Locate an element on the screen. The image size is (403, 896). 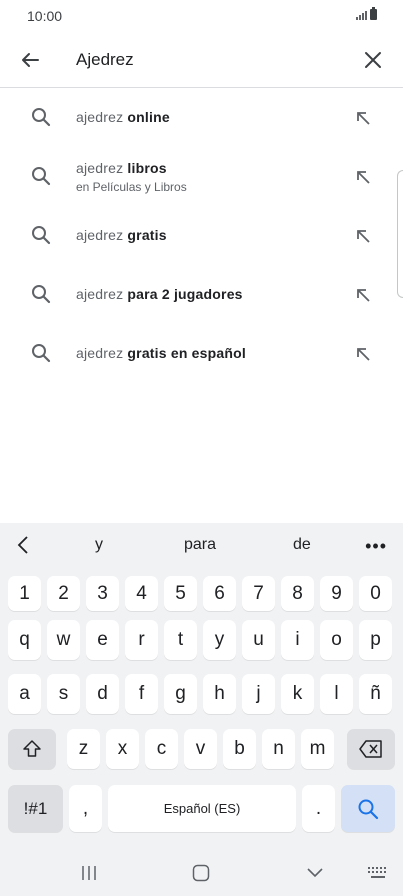
key-8: 8 is located at coordinates (297, 593).